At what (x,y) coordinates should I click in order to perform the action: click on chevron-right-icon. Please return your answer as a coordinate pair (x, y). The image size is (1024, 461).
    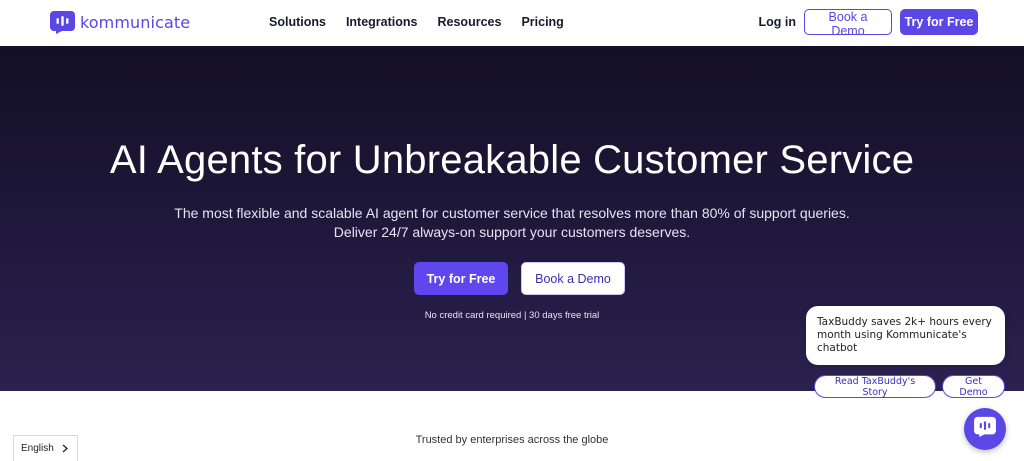
    Looking at the image, I should click on (65, 450).